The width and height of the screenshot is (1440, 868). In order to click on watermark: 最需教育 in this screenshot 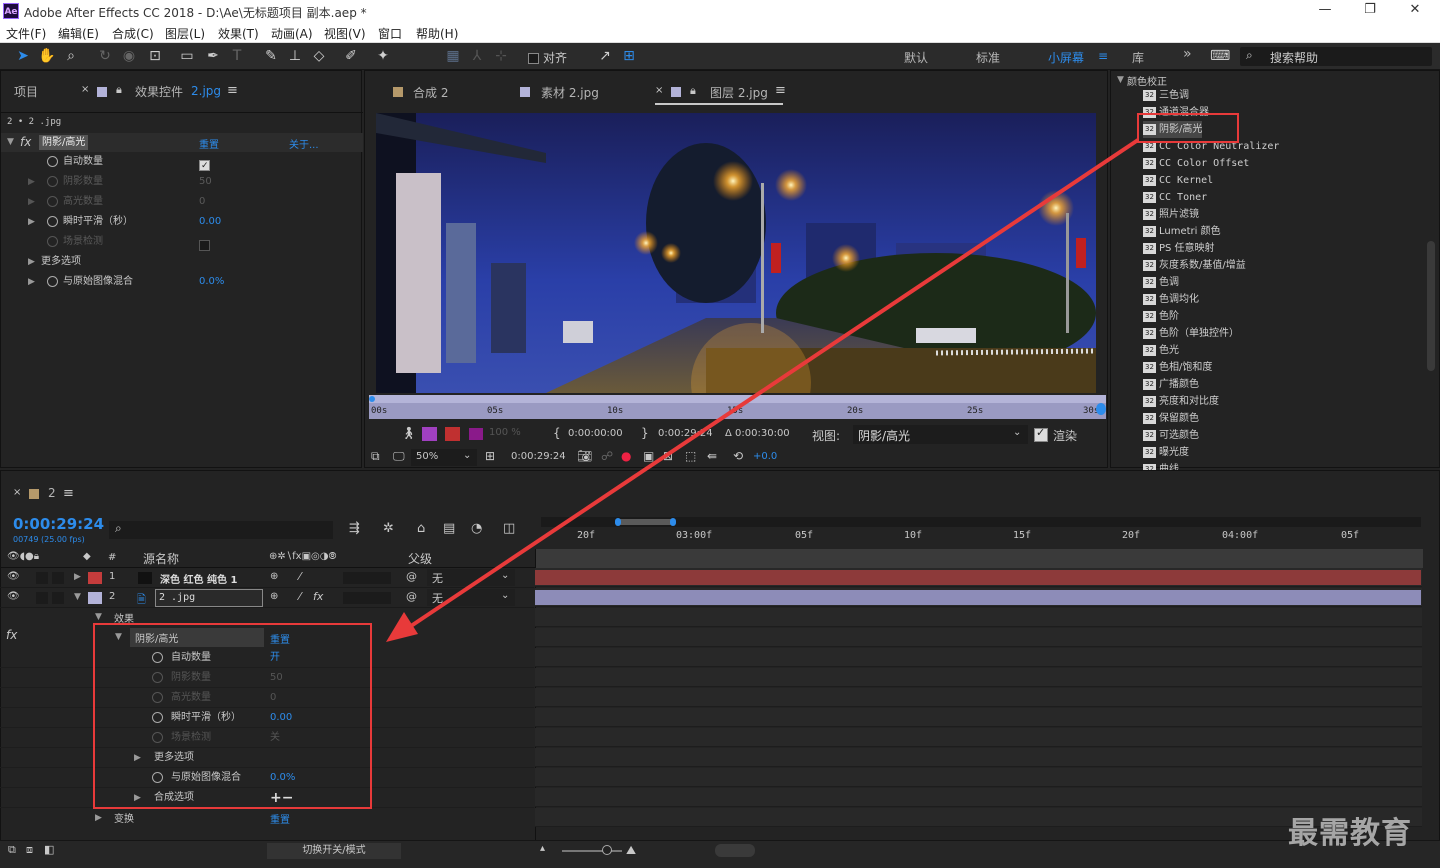, I will do `click(1350, 833)`.